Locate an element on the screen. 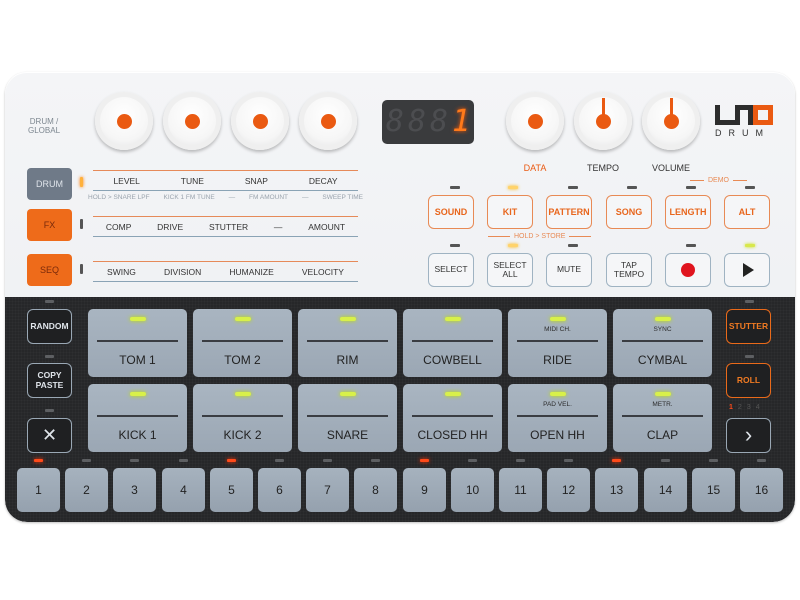 The height and width of the screenshot is (600, 800). param-division: DIVISION is located at coordinates (182, 272).